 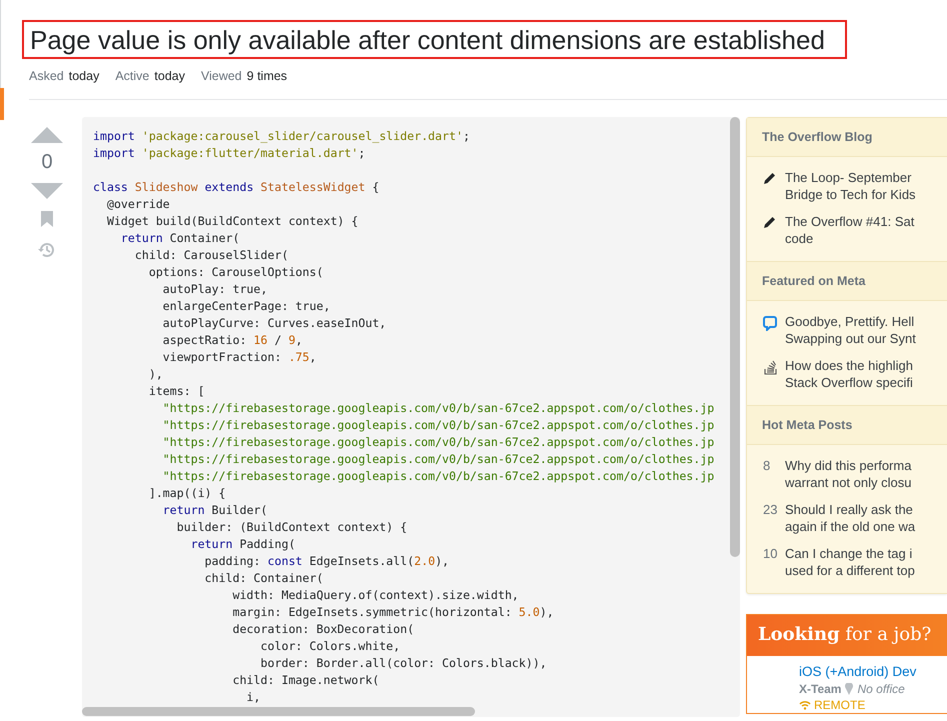 What do you see at coordinates (47, 250) in the screenshot?
I see `history-icon` at bounding box center [47, 250].